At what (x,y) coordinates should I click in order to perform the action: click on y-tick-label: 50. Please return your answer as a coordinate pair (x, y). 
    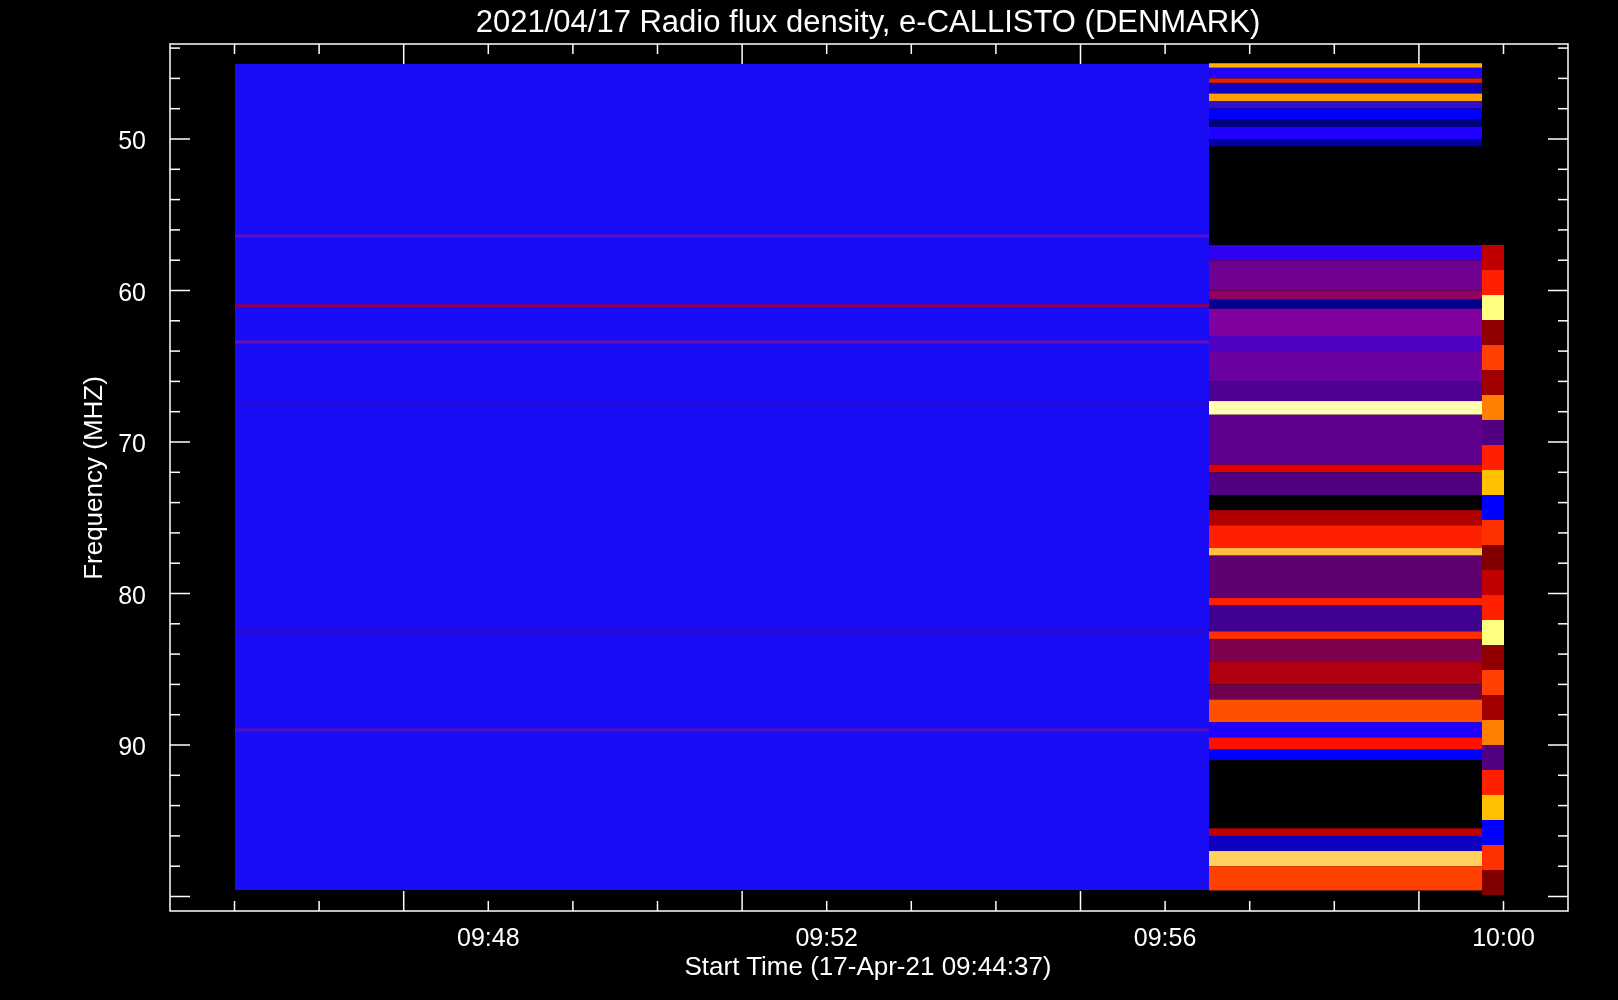
    Looking at the image, I should click on (132, 140).